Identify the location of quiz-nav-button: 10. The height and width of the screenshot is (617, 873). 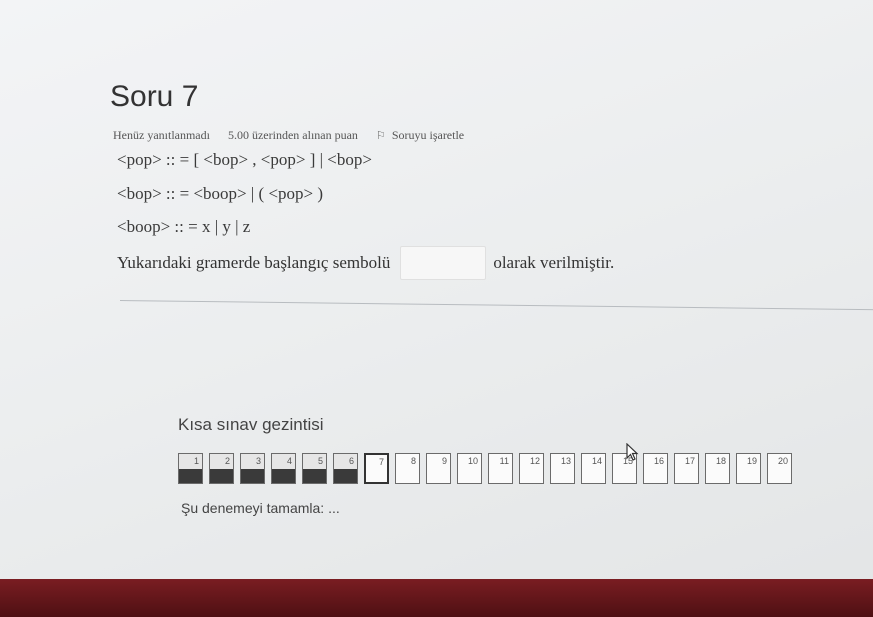
(469, 468).